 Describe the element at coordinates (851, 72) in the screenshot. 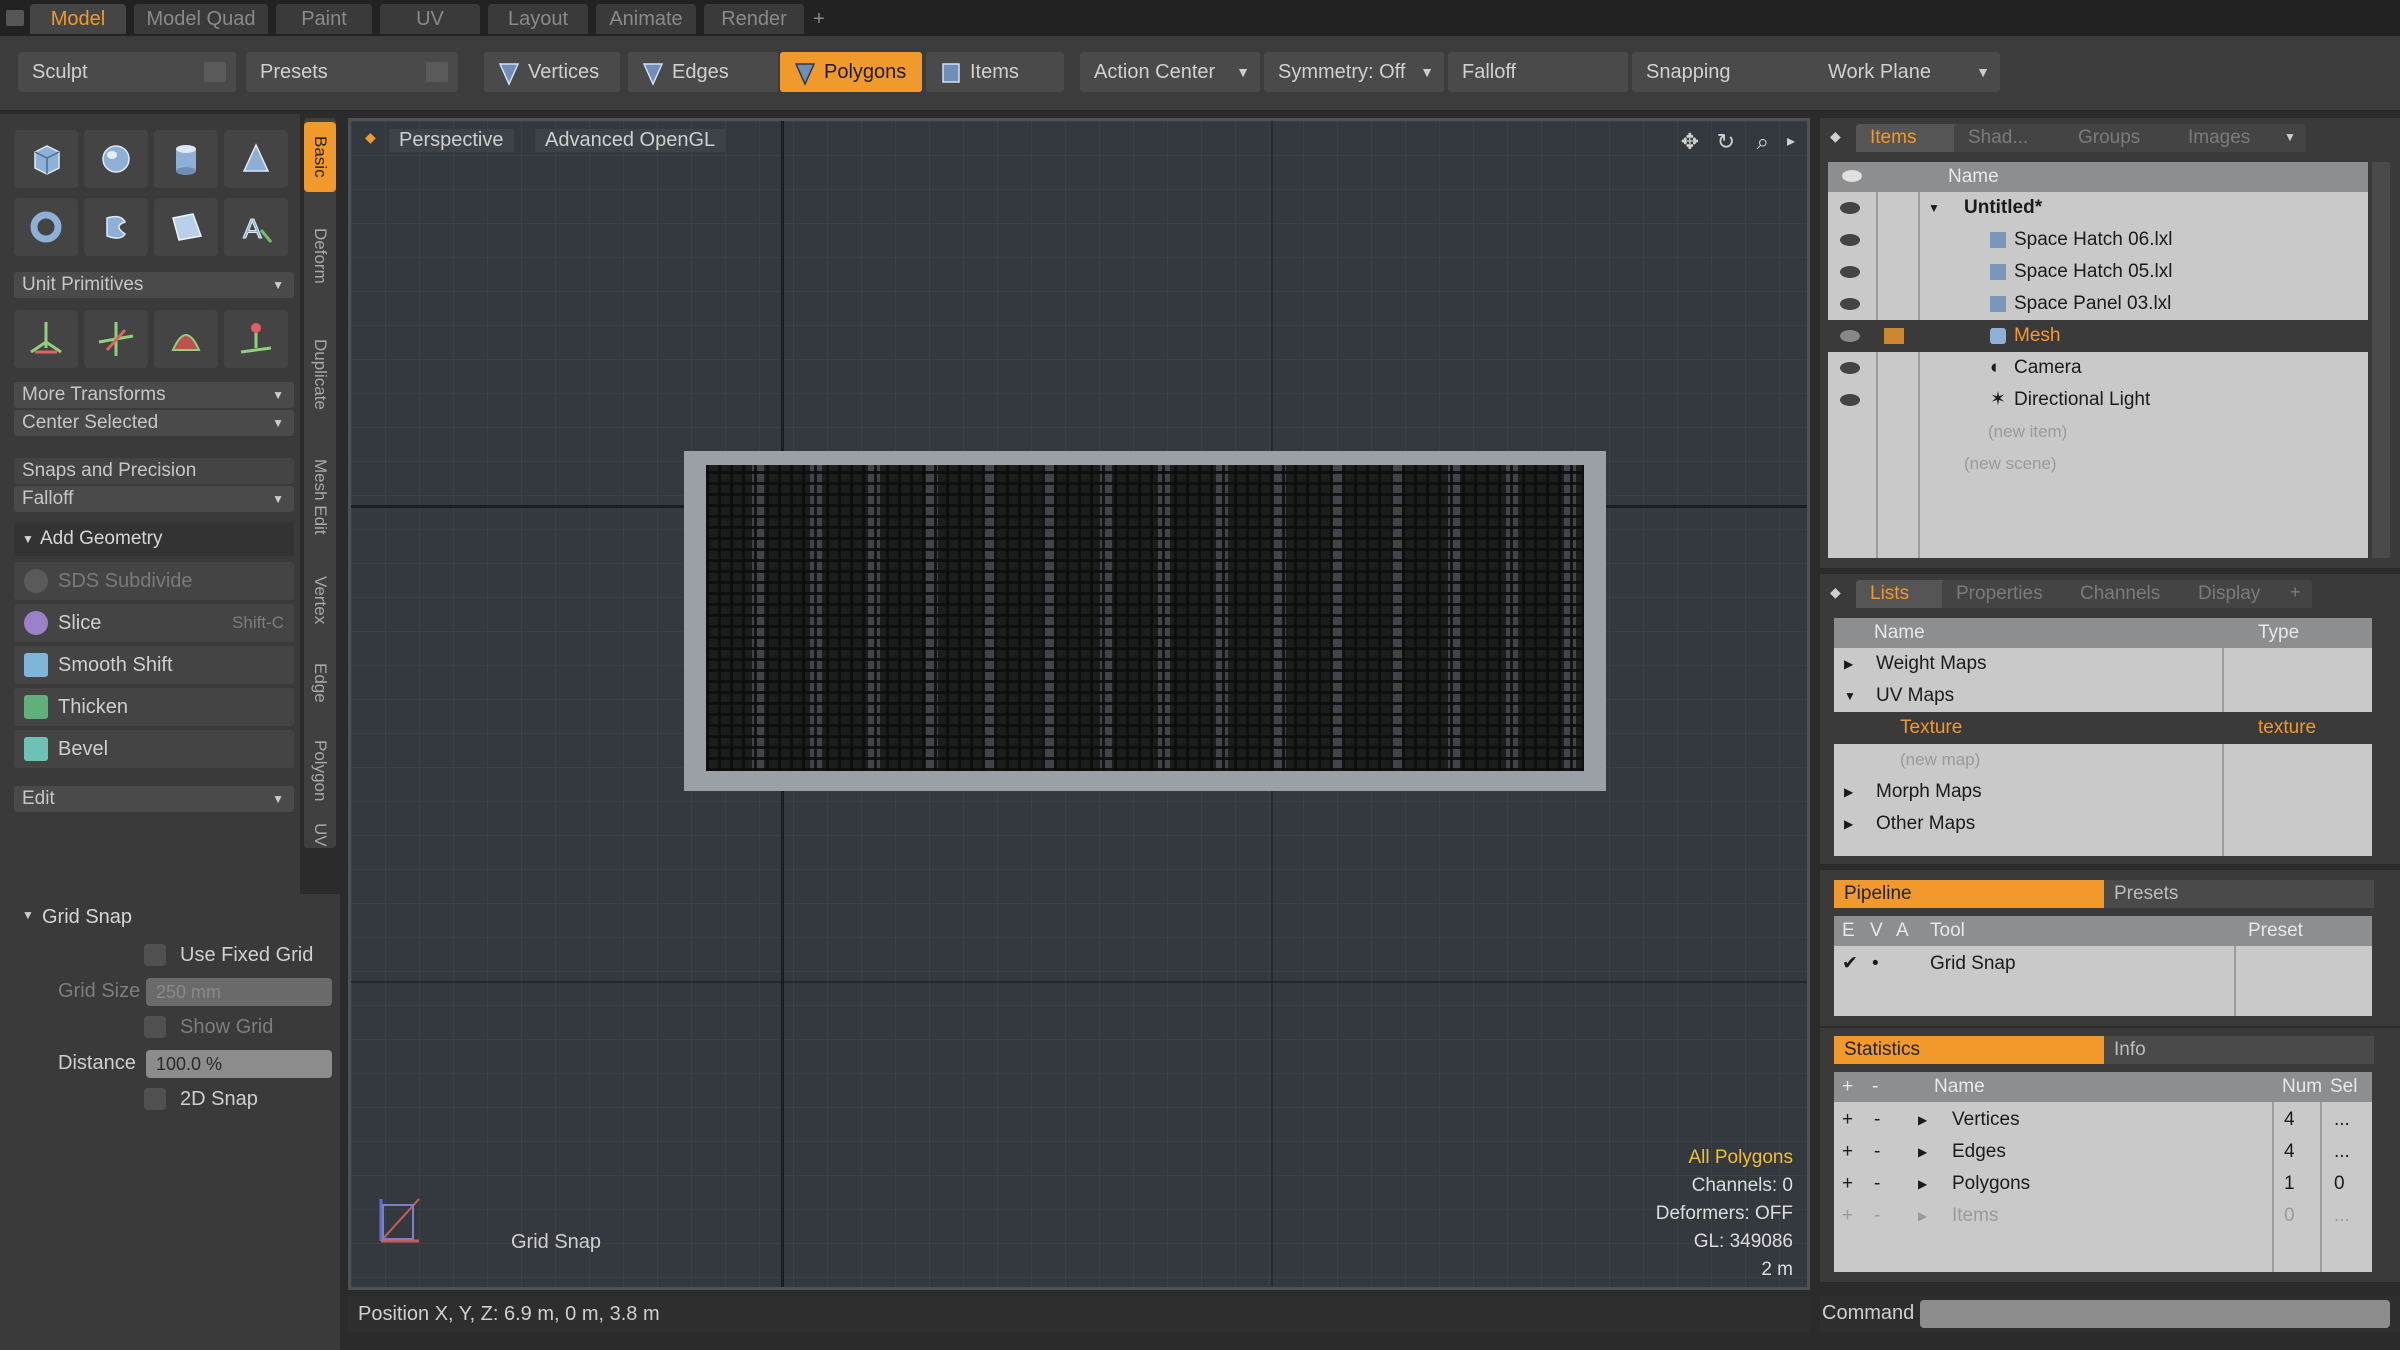

I see `polygons-mode-button: Polygons` at that location.